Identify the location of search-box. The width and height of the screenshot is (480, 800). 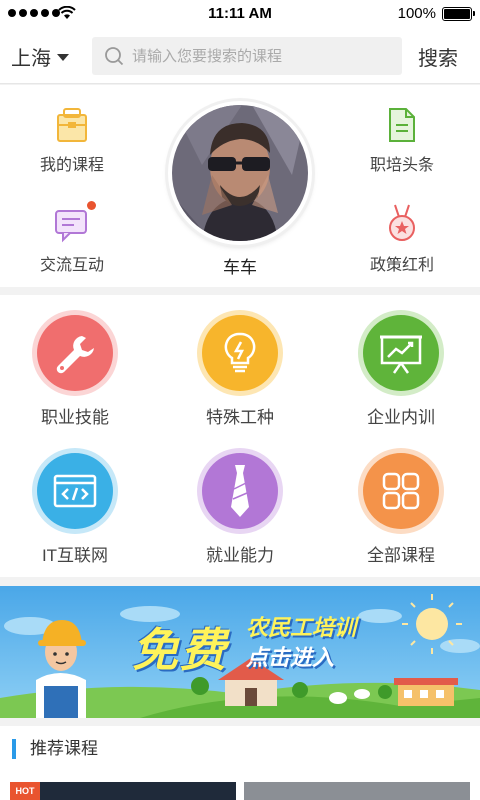
(247, 56).